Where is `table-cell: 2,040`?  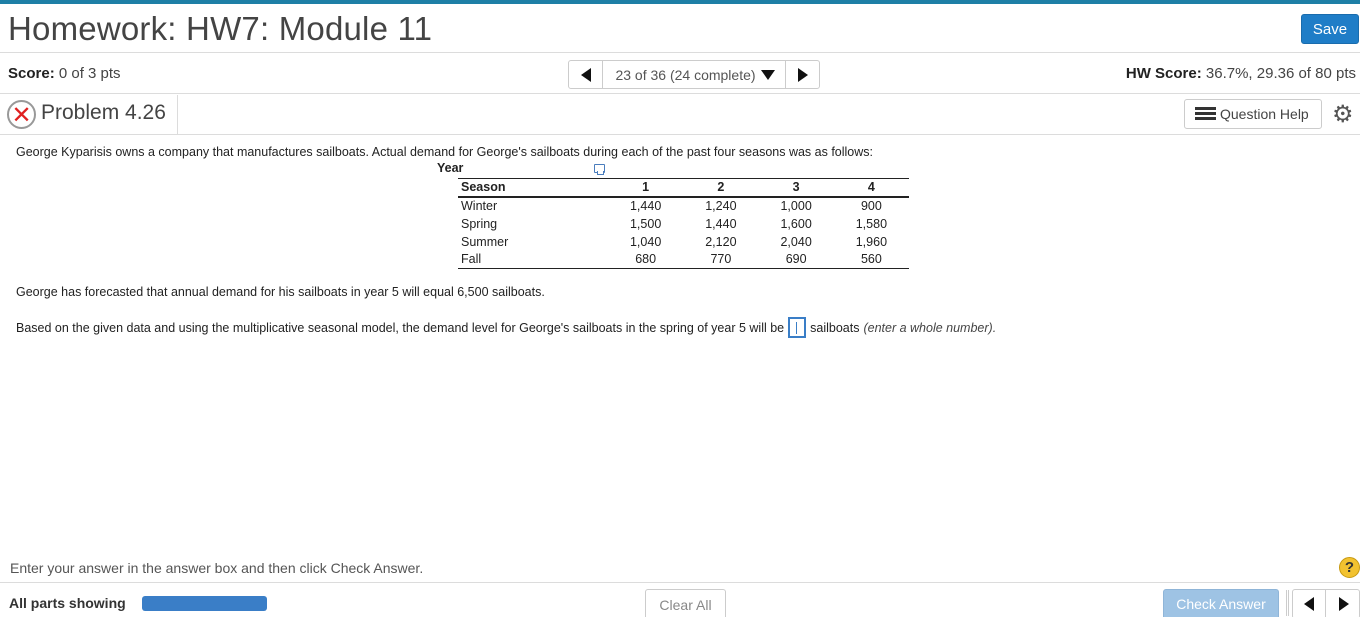
table-cell: 2,040 is located at coordinates (796, 241).